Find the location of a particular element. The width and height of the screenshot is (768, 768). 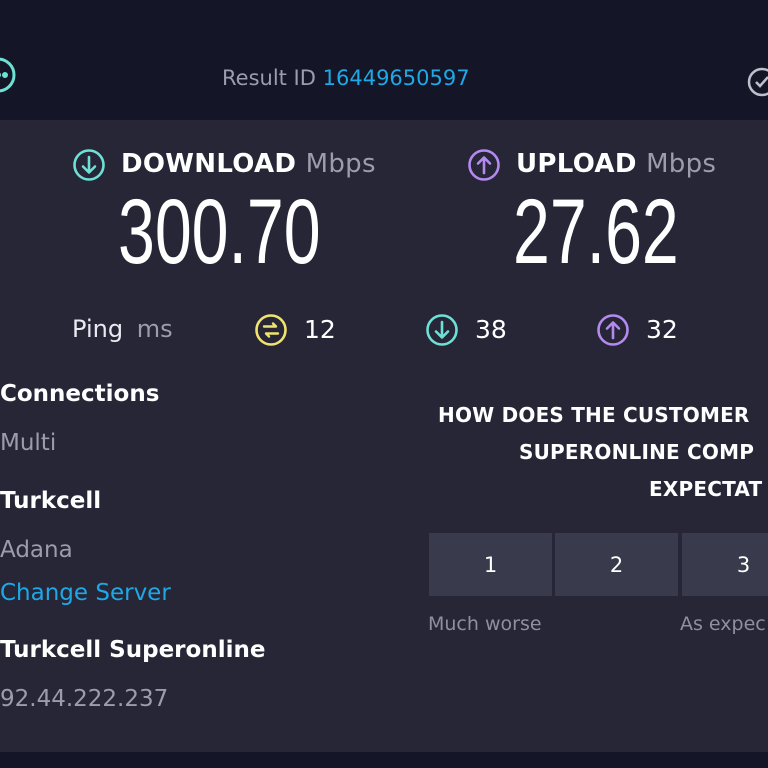

upload-heading: UPLOAD Mbps is located at coordinates (616, 164).